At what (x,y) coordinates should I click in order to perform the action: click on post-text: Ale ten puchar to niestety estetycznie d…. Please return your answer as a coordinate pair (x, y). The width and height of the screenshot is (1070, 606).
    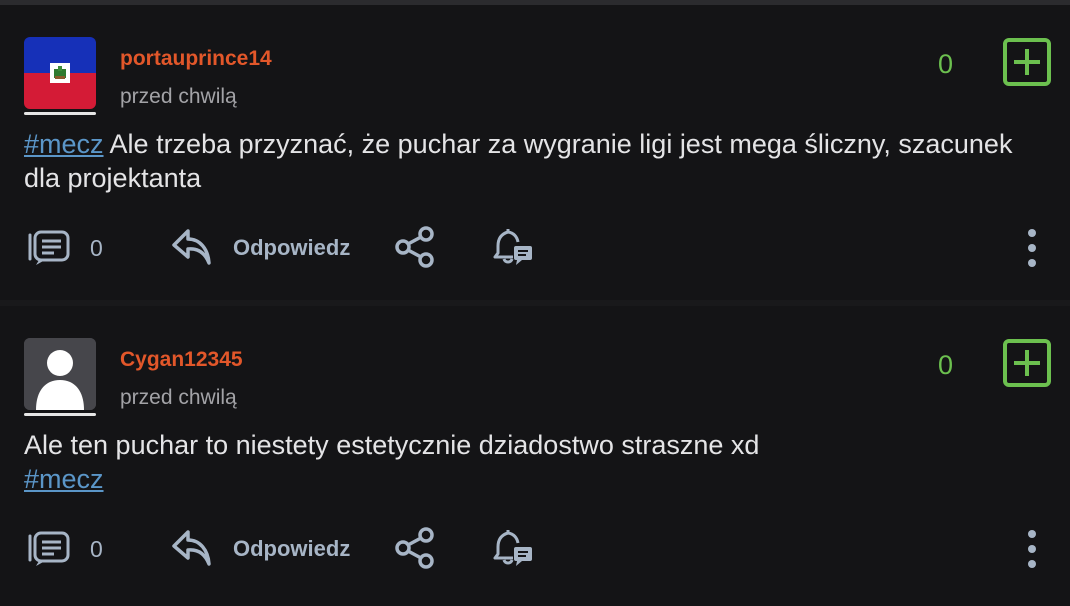
    Looking at the image, I should click on (392, 445).